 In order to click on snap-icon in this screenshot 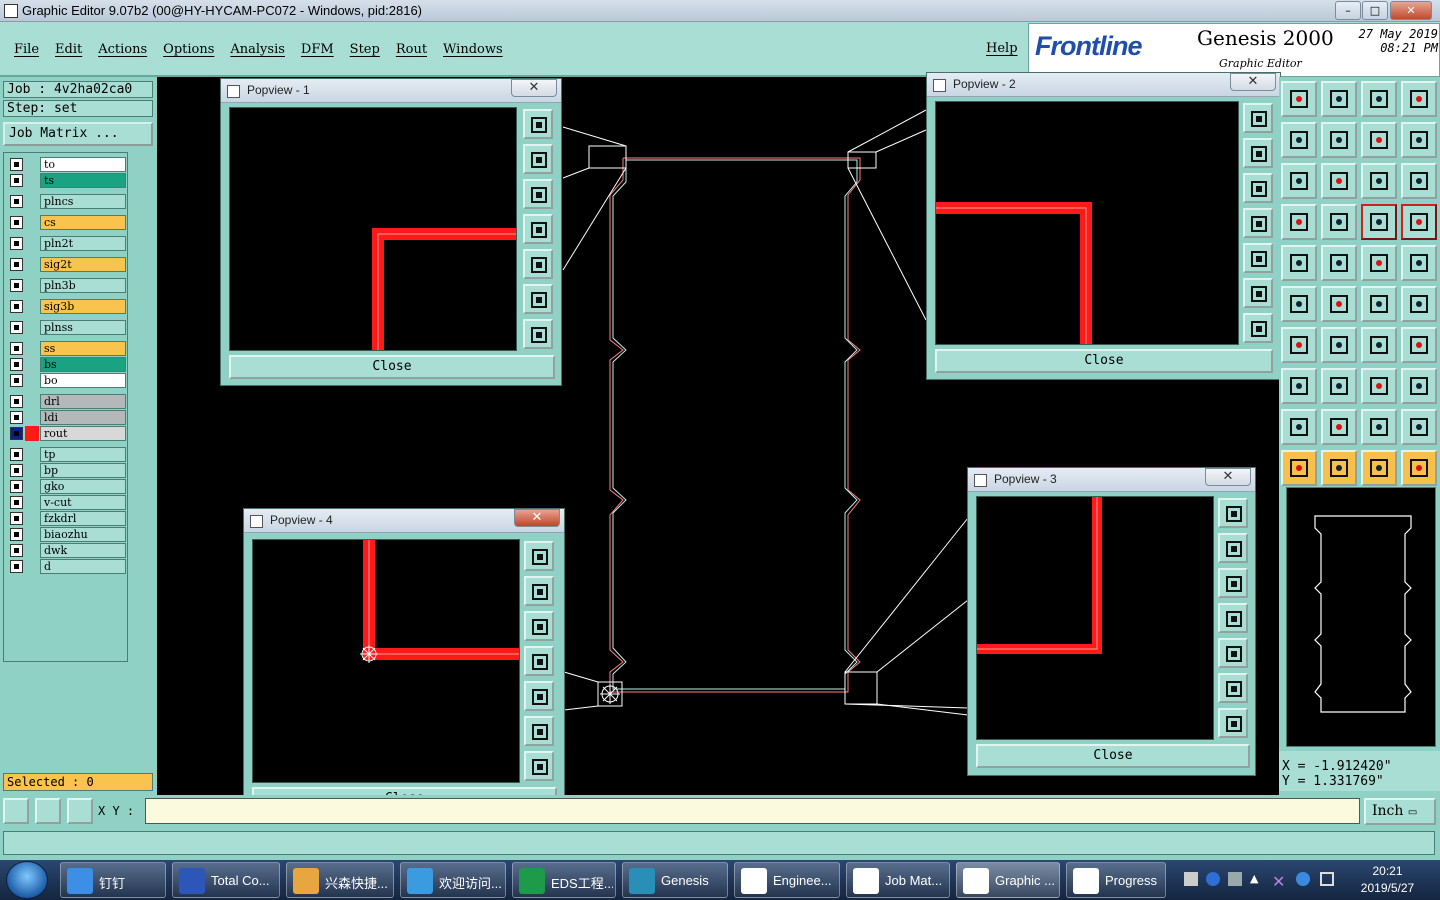, I will do `click(16, 811)`.